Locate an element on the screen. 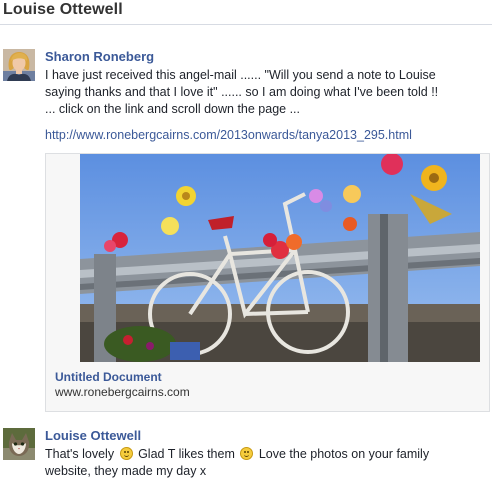 The image size is (492, 482). avatar-cat-icon is located at coordinates (19, 444).